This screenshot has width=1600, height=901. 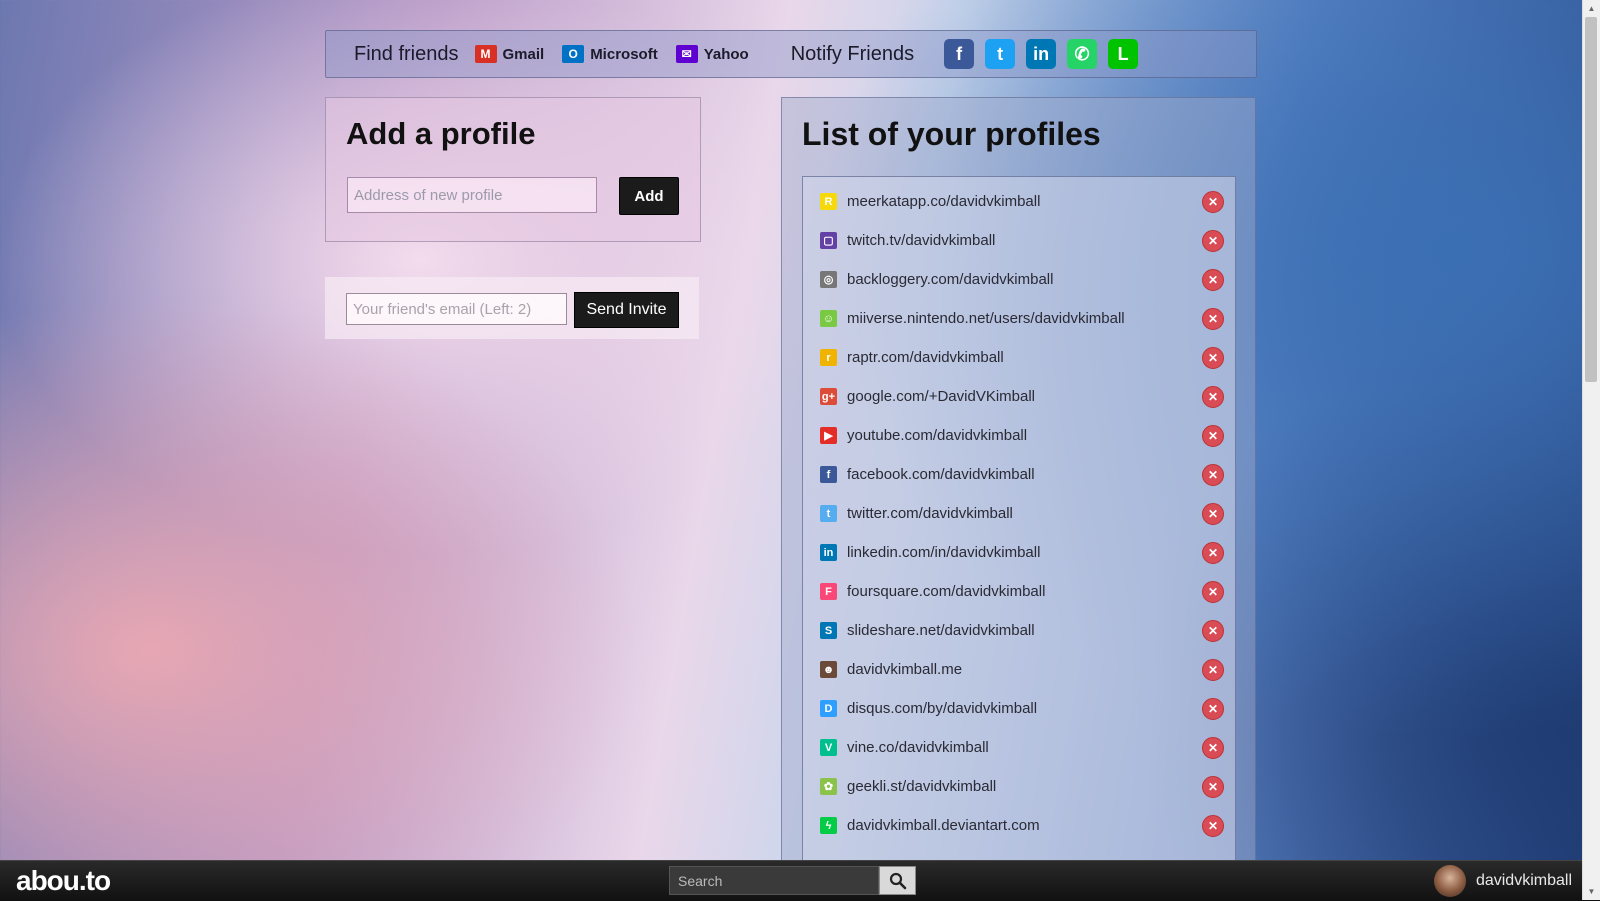 I want to click on profile-row: ☻ davidvkimball.me ✕, so click(x=1019, y=669).